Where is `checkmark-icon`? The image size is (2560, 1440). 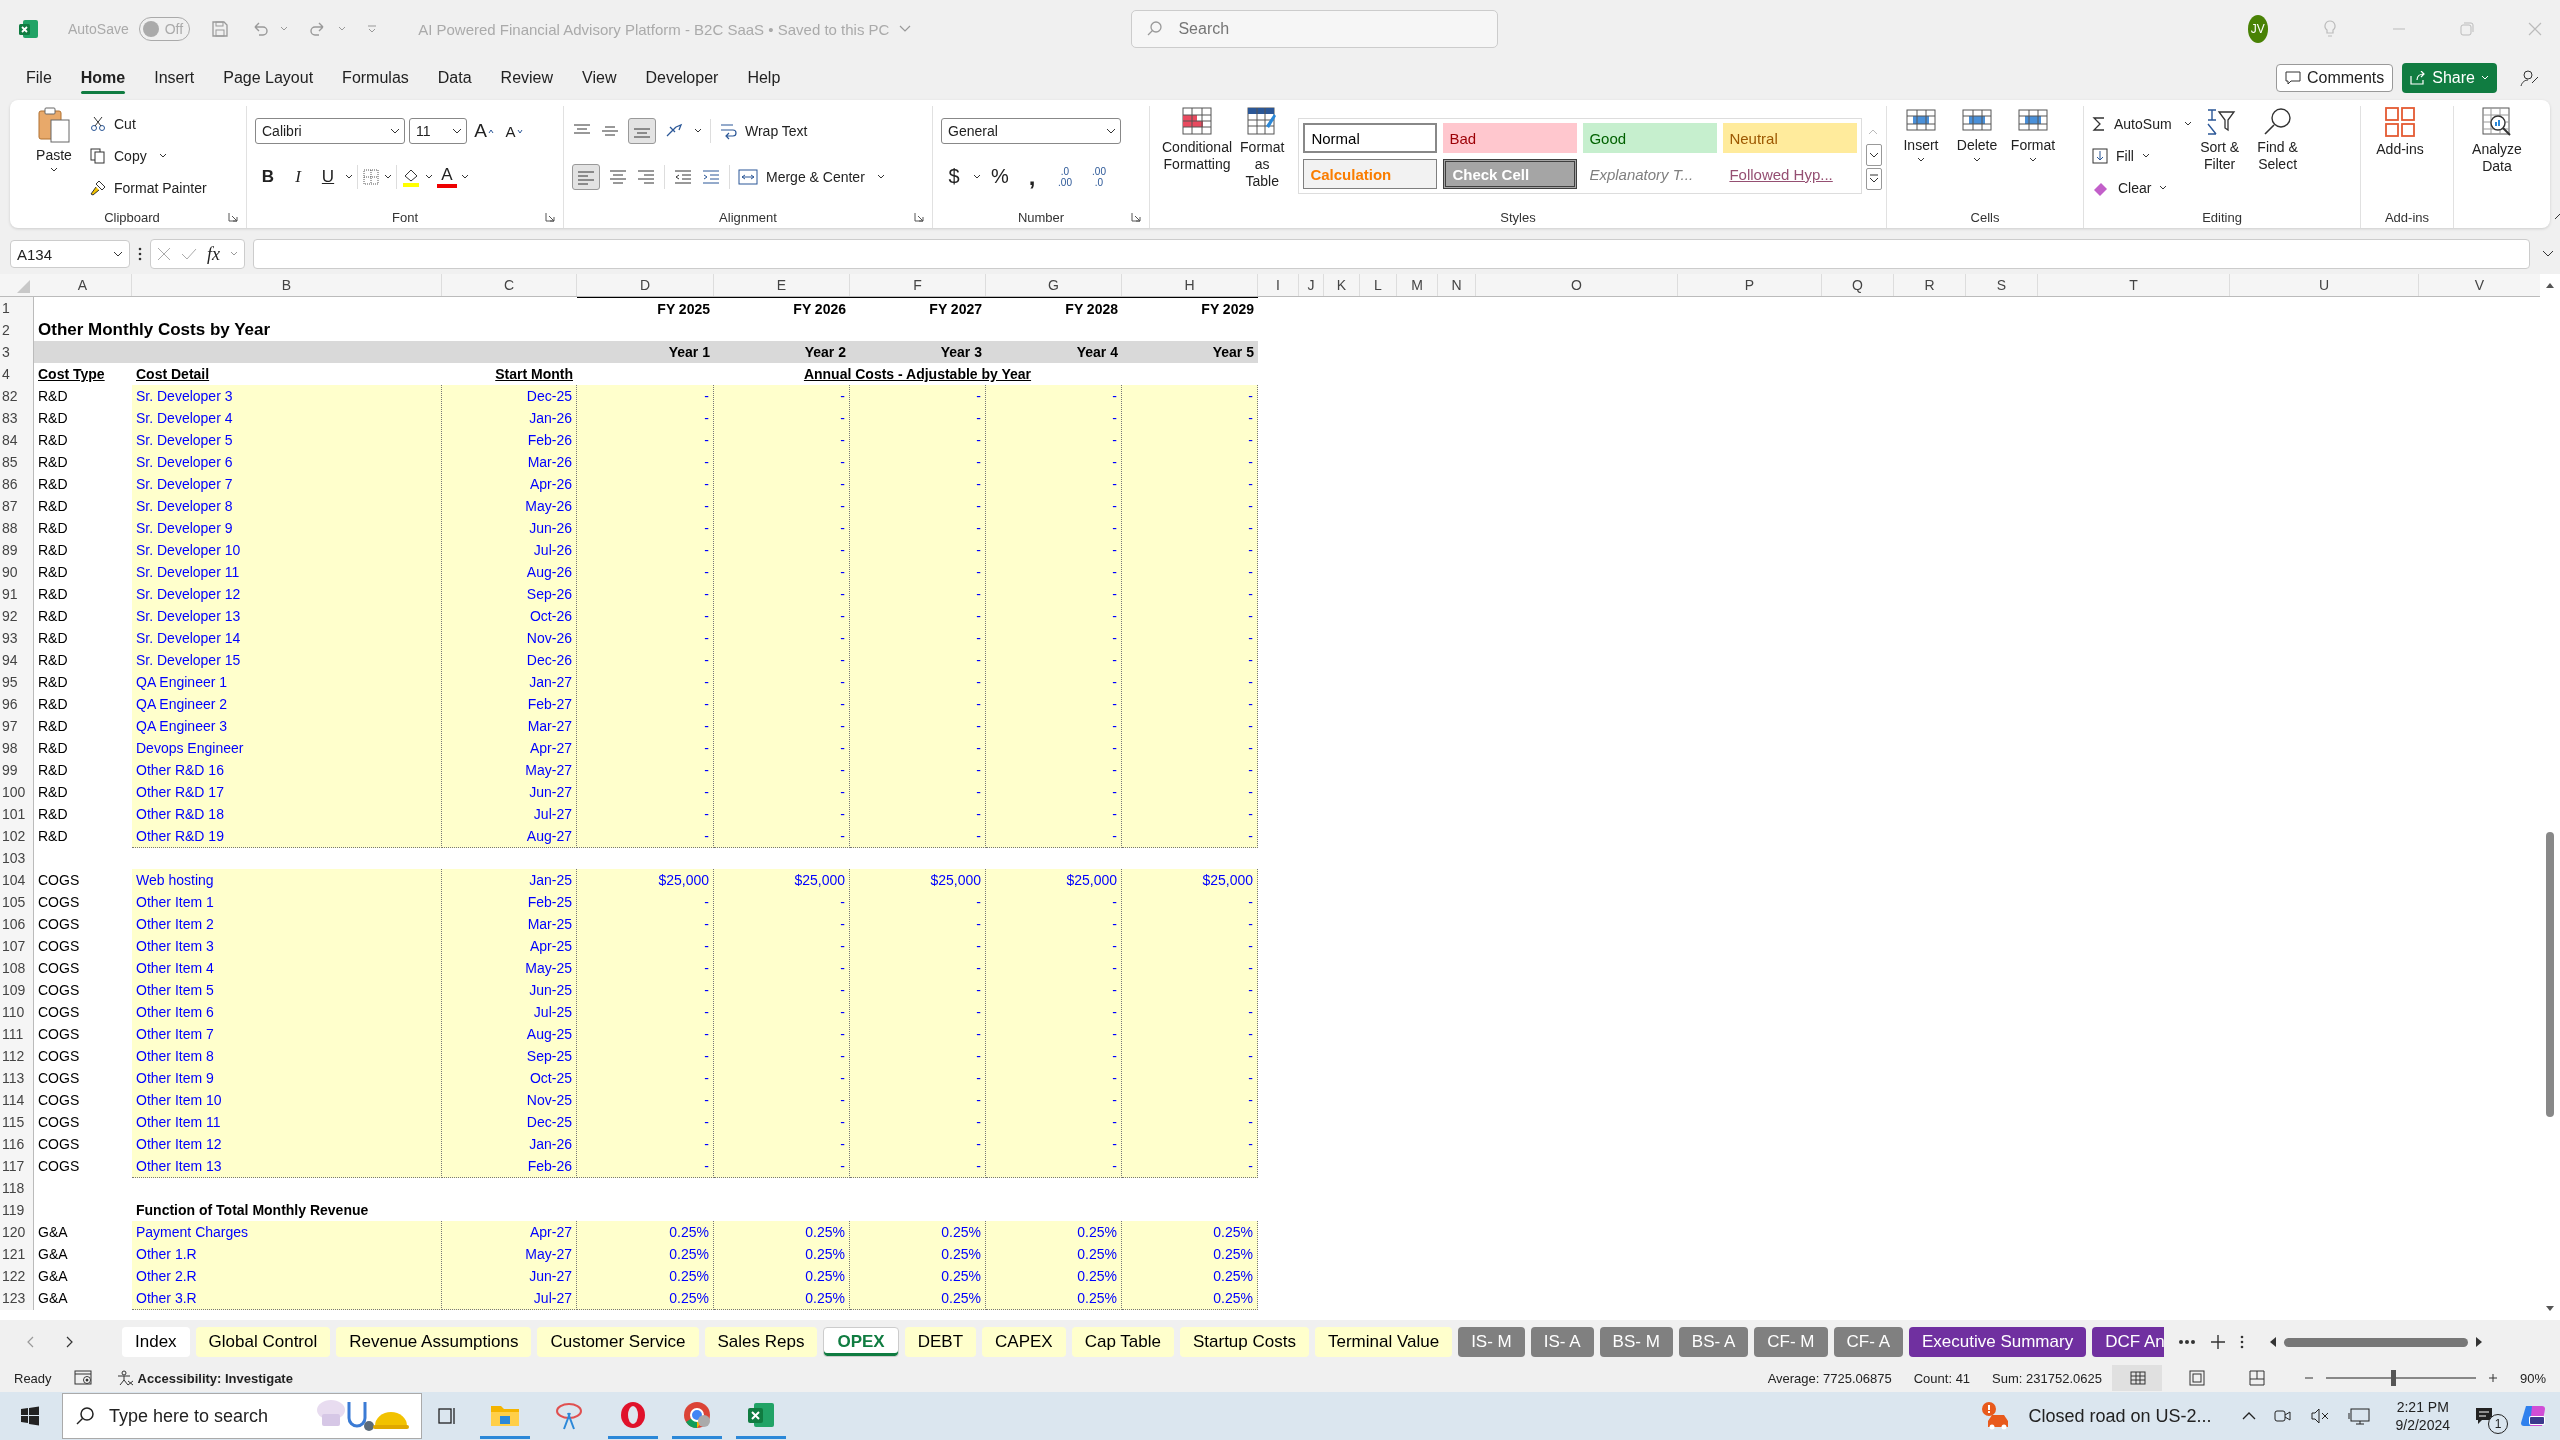 checkmark-icon is located at coordinates (189, 254).